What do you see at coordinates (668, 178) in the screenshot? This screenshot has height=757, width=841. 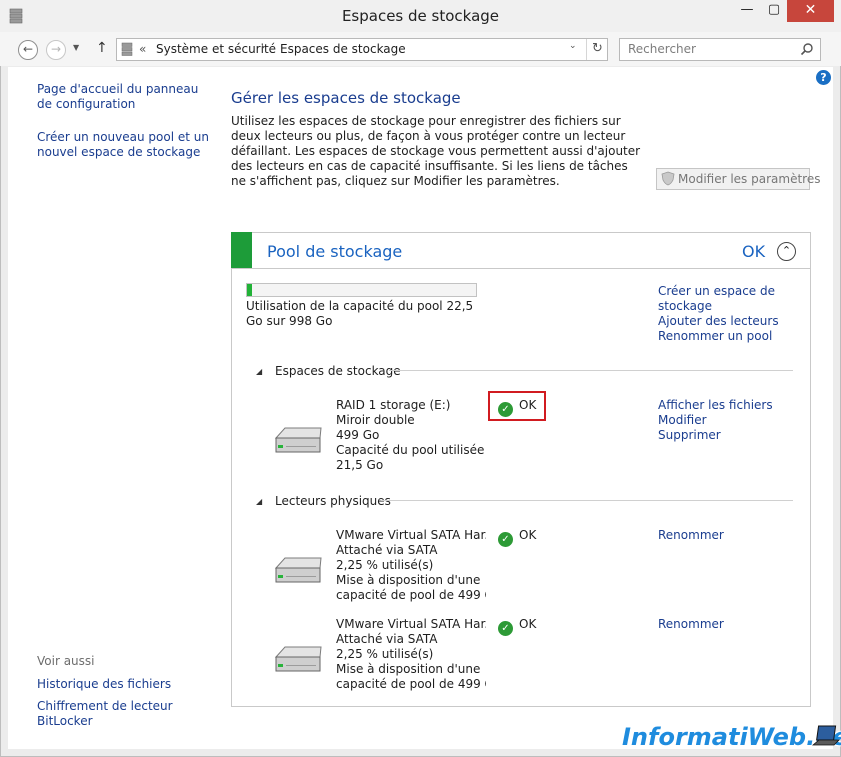 I see `shield-icon` at bounding box center [668, 178].